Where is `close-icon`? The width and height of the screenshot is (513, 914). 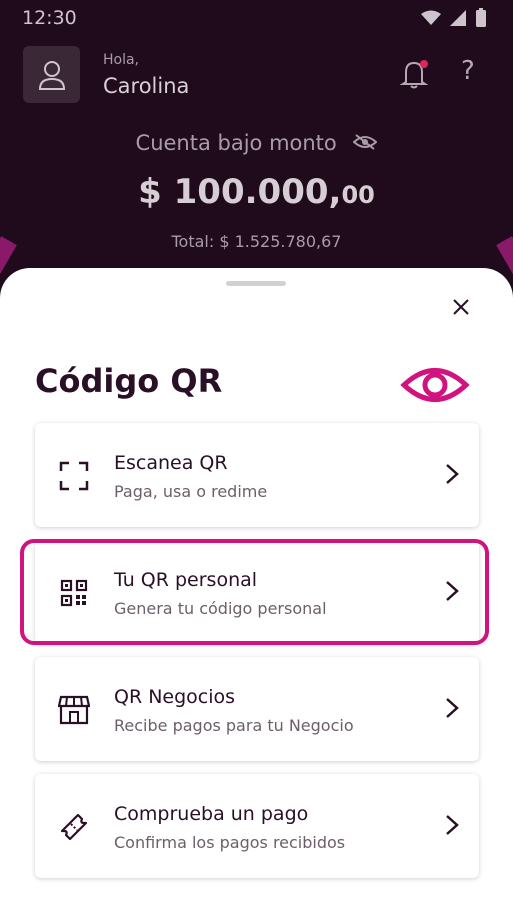
close-icon is located at coordinates (461, 307).